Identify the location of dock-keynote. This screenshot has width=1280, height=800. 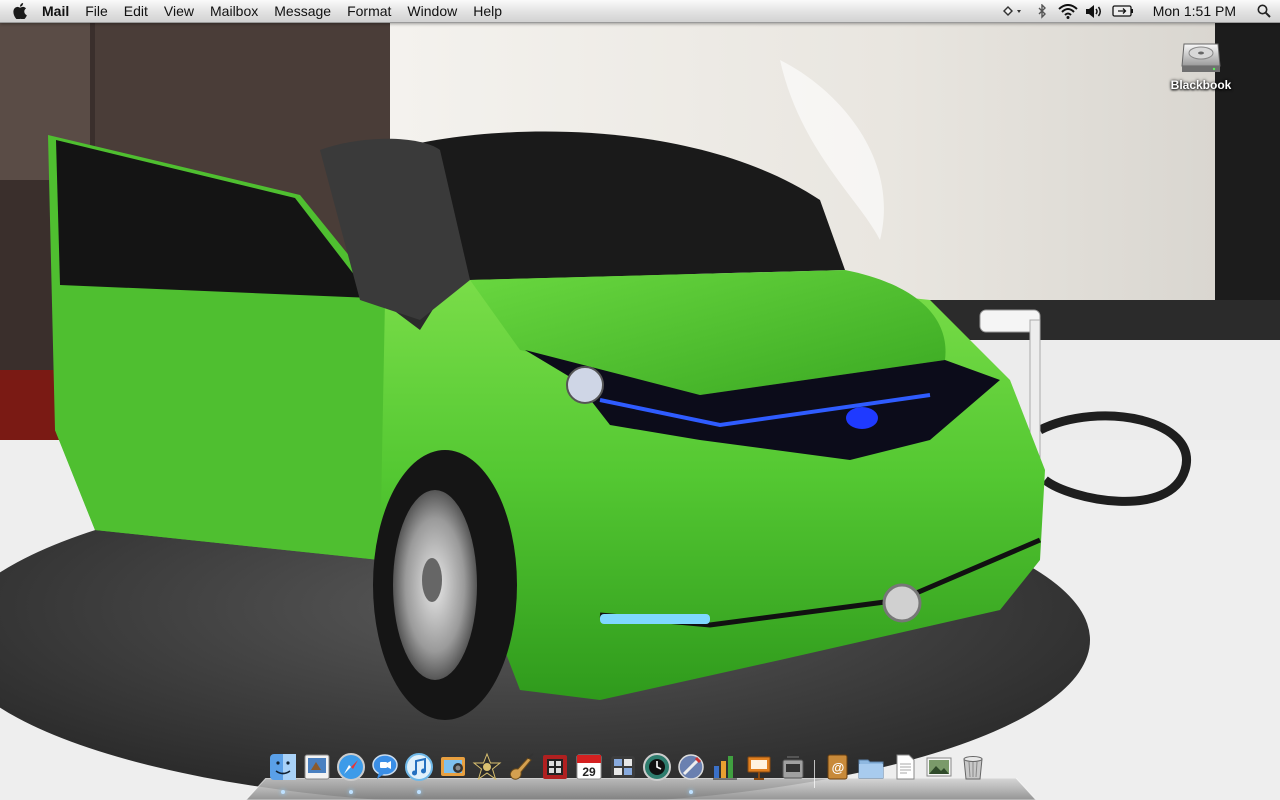
(725, 770).